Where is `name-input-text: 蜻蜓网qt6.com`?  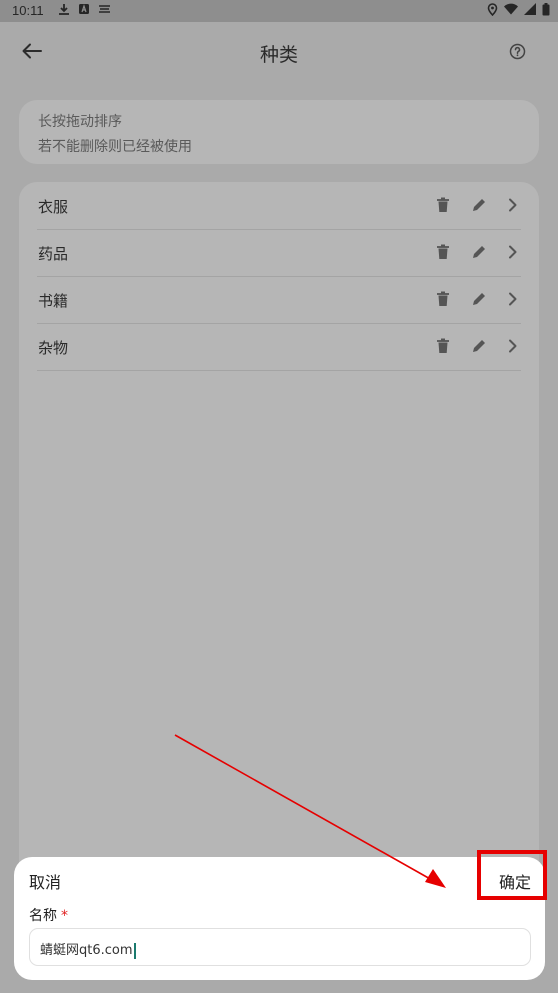
name-input-text: 蜻蜓网qt6.com is located at coordinates (86, 950).